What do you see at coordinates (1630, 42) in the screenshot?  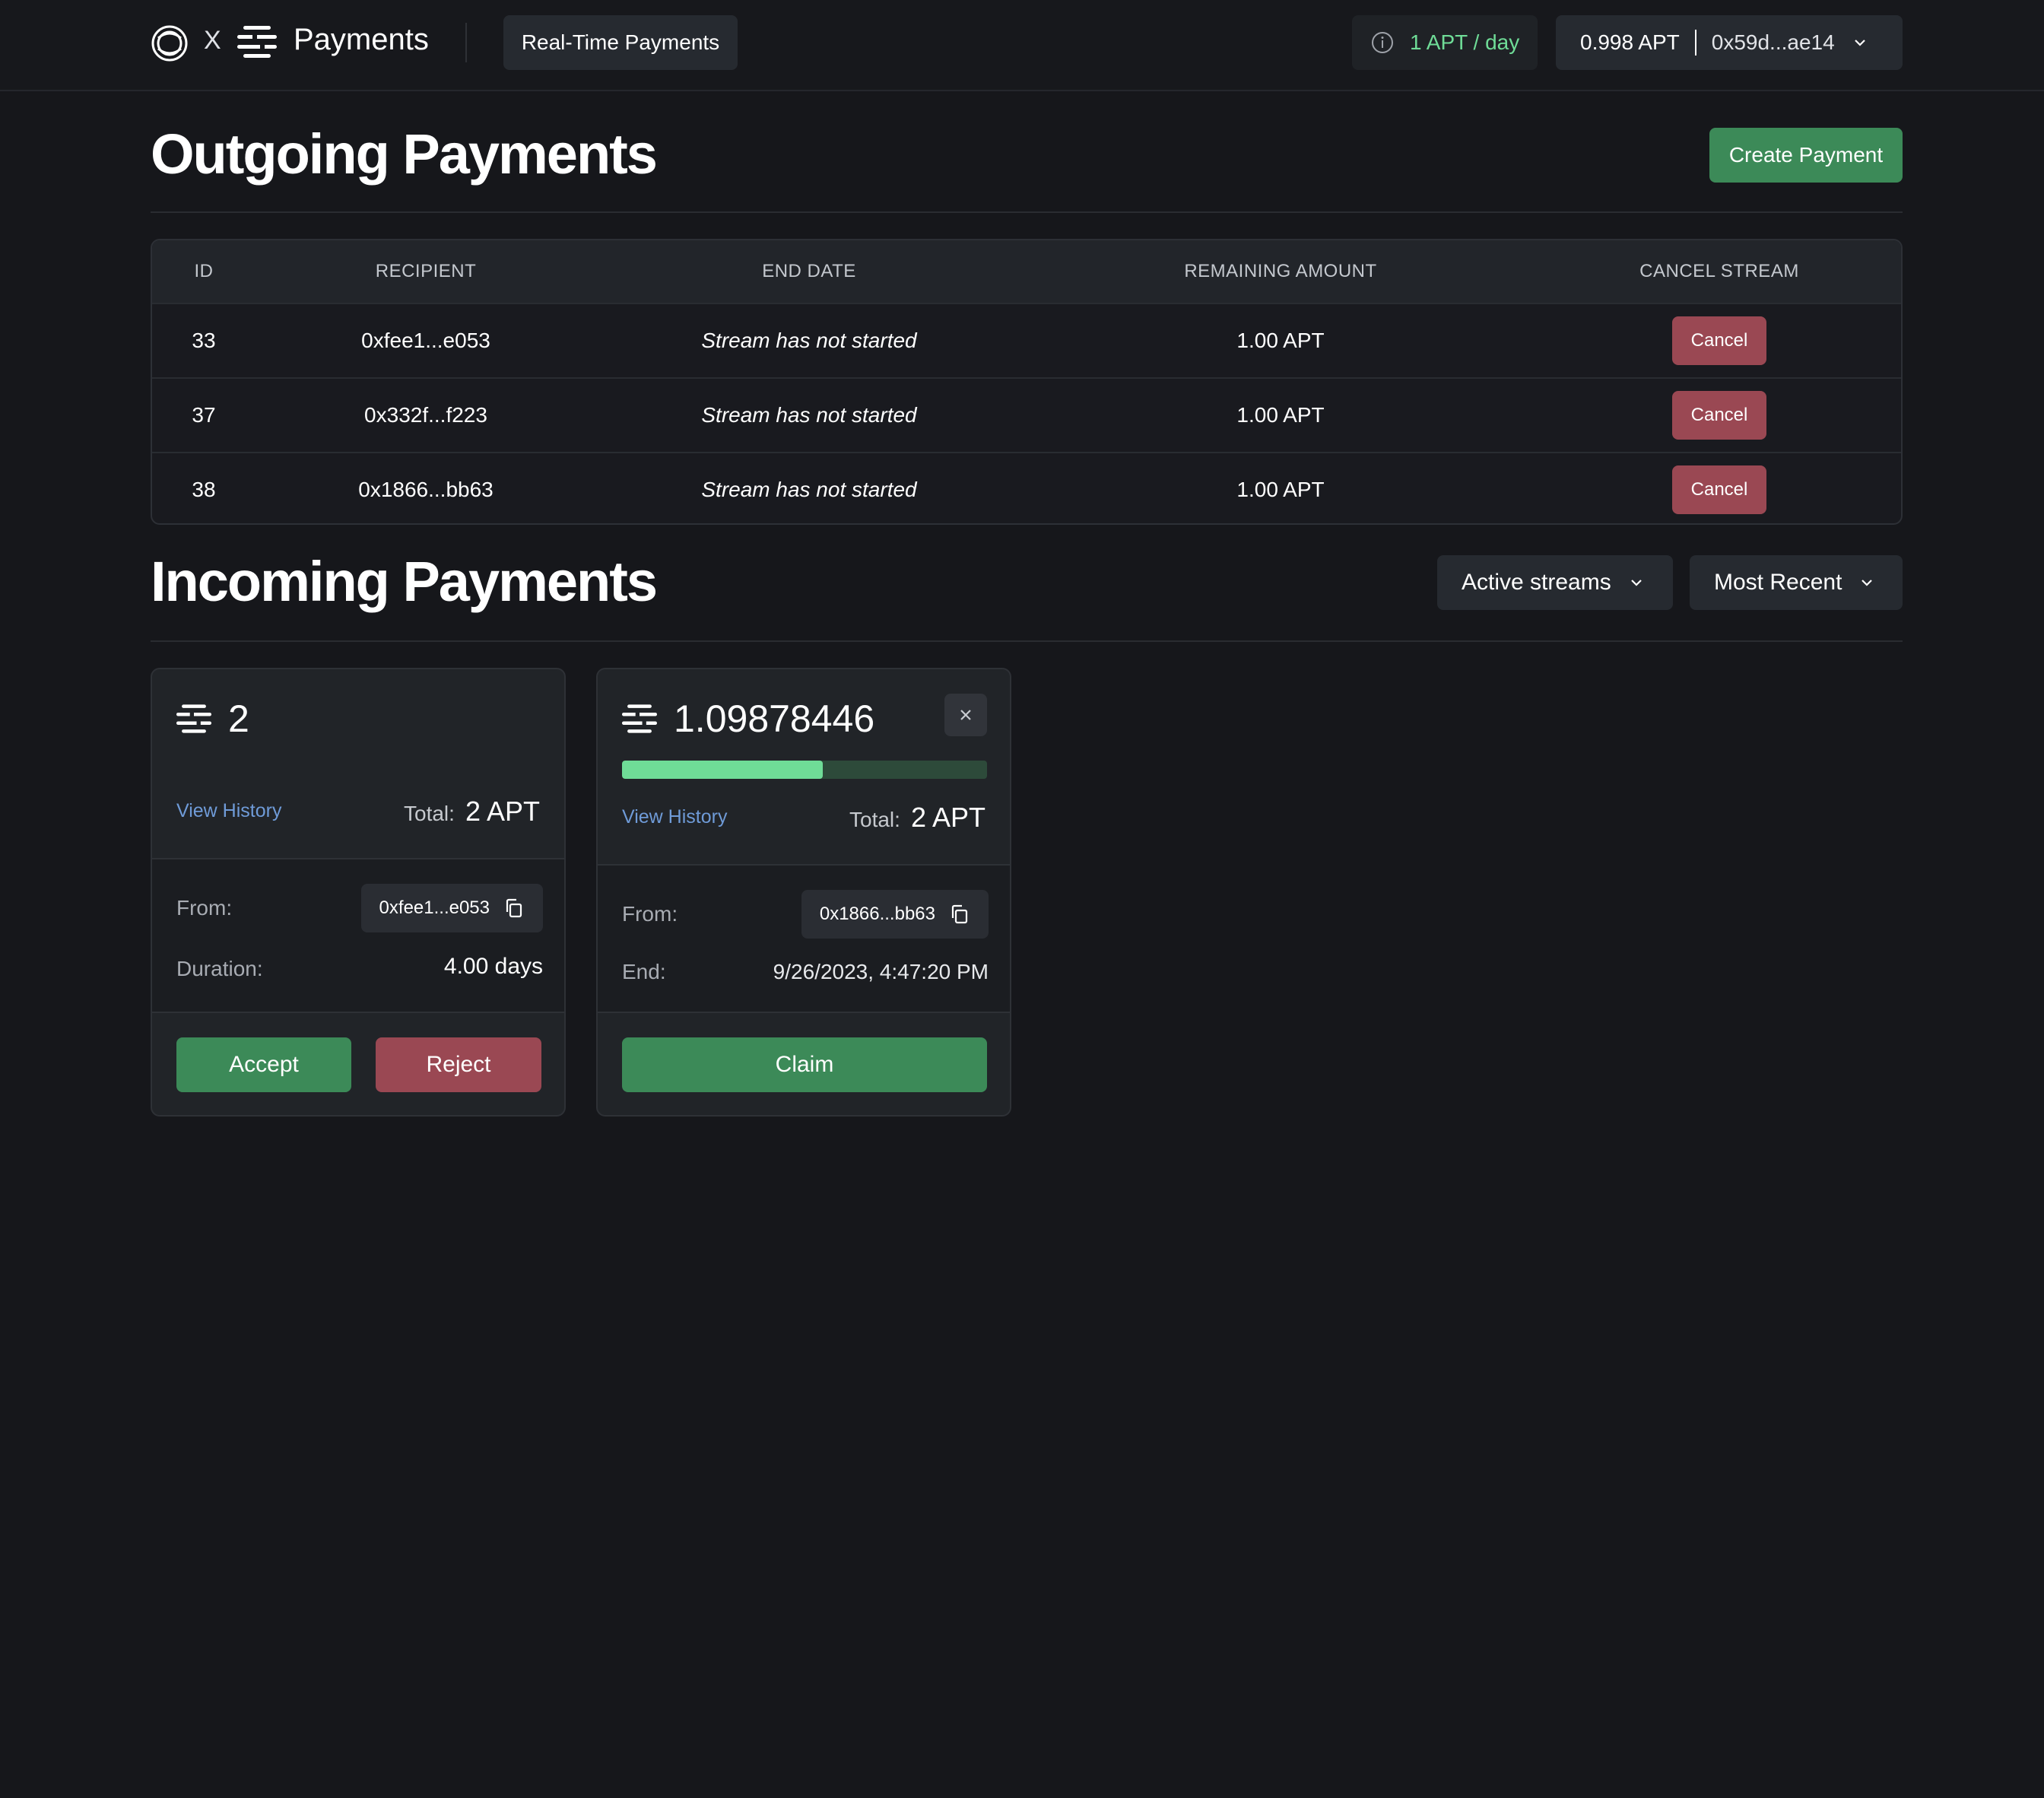 I see `wallet-balance: 0.998 APT` at bounding box center [1630, 42].